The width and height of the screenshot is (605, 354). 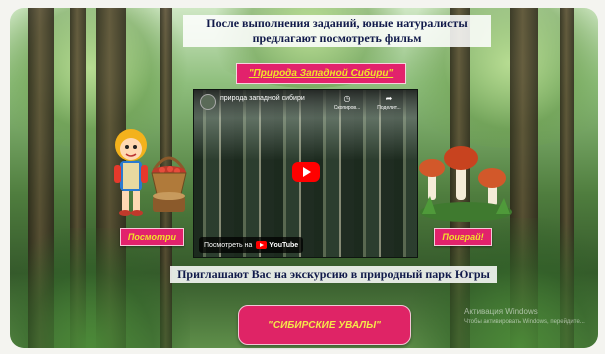 What do you see at coordinates (501, 311) in the screenshot?
I see `watermark-line-1: Активация Windows` at bounding box center [501, 311].